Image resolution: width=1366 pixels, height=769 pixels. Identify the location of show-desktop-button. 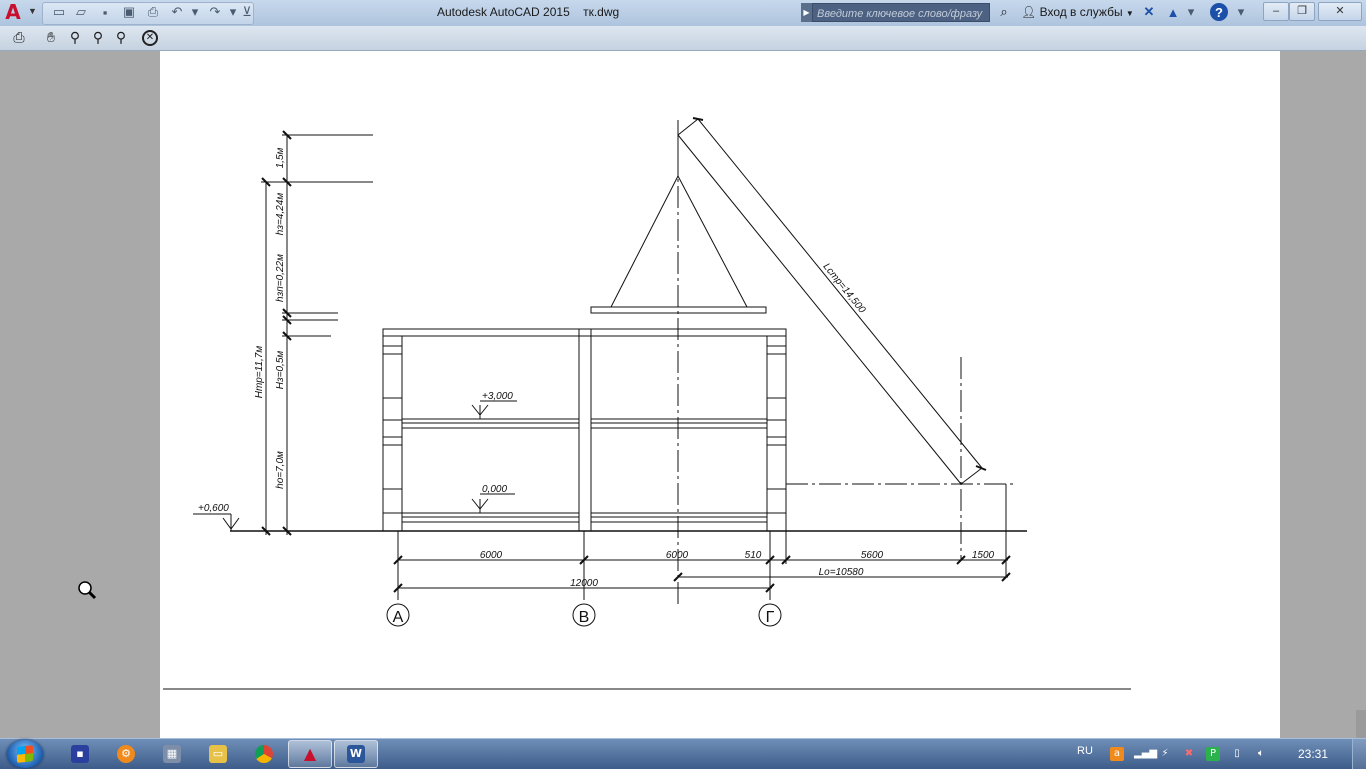
(1359, 754).